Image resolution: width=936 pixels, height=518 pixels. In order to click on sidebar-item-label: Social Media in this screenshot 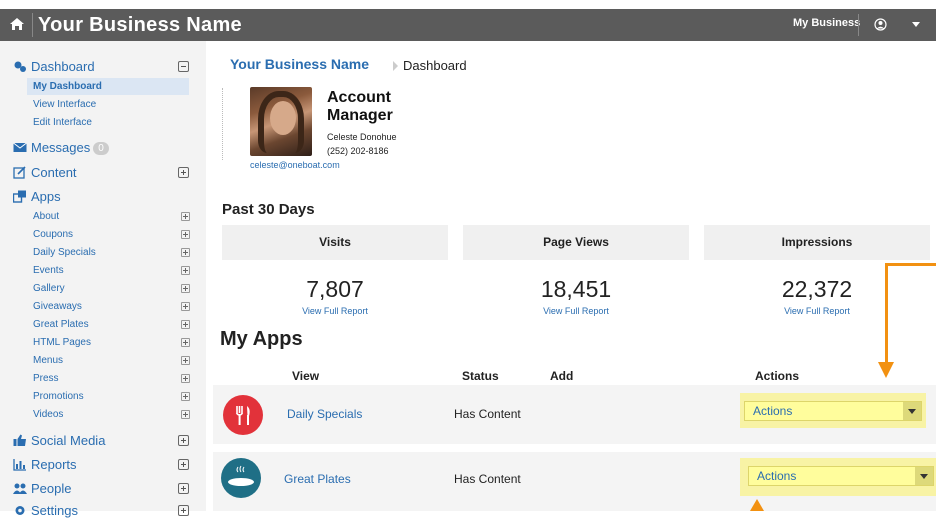, I will do `click(68, 440)`.